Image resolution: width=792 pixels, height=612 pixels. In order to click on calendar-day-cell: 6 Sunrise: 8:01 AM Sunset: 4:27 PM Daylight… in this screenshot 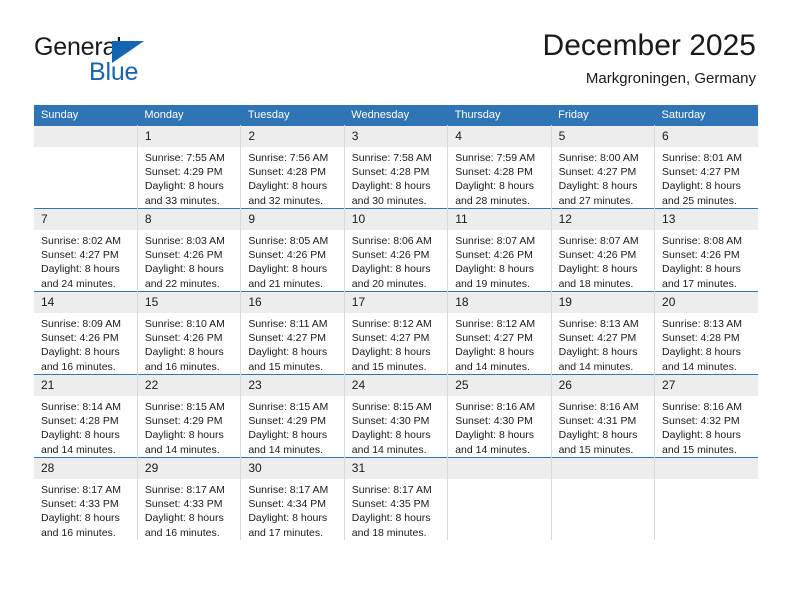, I will do `click(706, 167)`.